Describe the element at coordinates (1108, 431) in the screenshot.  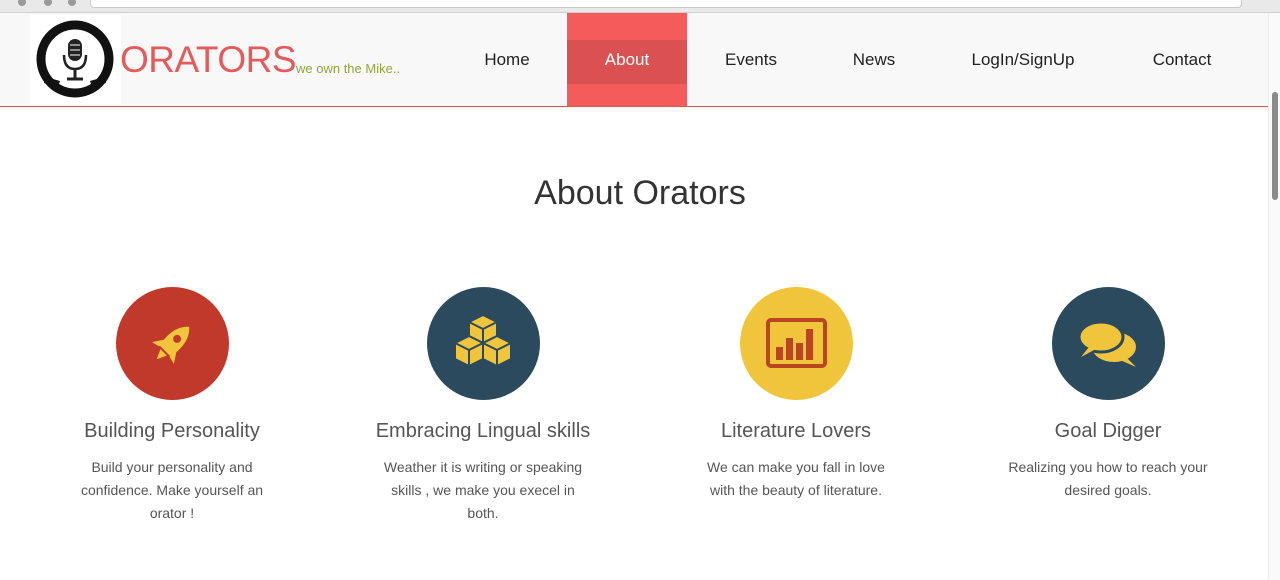
I see `feature-title: Goal Digger` at that location.